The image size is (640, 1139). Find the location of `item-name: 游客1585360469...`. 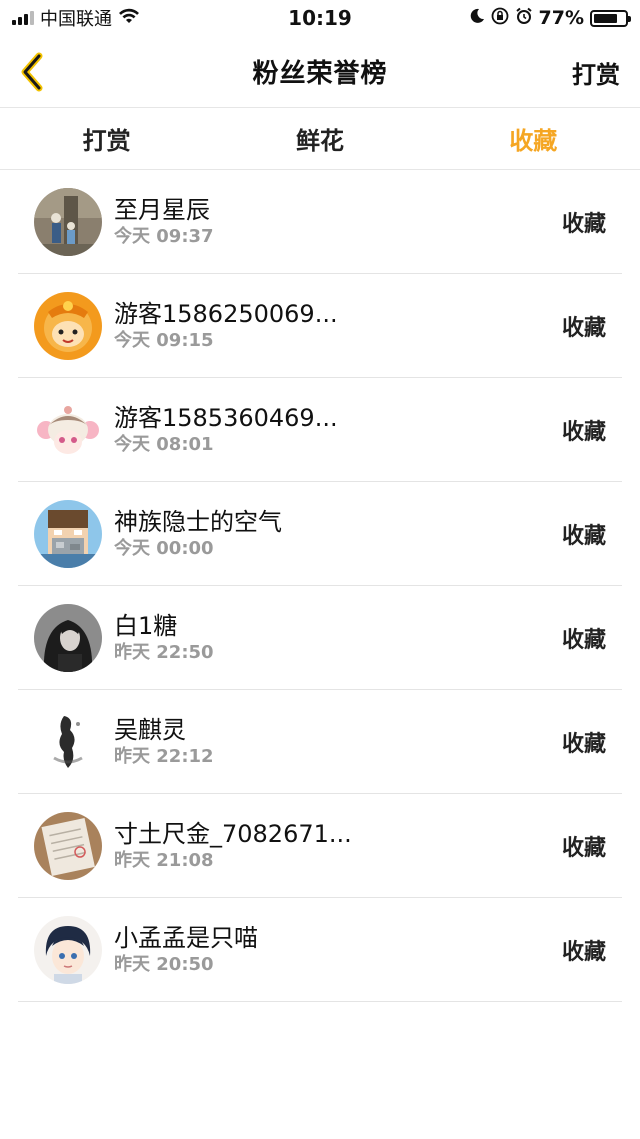

item-name: 游客1585360469... is located at coordinates (226, 417).